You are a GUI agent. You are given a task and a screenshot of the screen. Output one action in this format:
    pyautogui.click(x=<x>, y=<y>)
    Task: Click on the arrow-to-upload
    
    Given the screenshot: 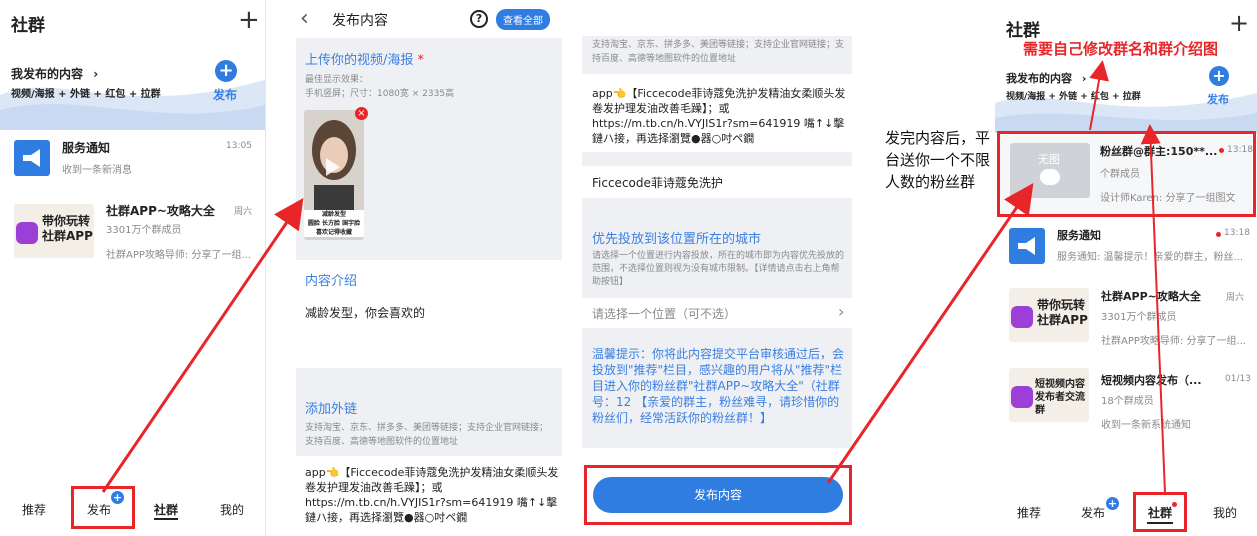 What is the action you would take?
    pyautogui.click(x=202, y=345)
    